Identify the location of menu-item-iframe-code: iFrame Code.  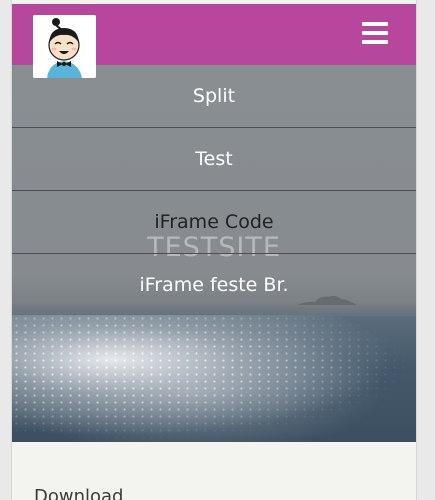
(214, 222).